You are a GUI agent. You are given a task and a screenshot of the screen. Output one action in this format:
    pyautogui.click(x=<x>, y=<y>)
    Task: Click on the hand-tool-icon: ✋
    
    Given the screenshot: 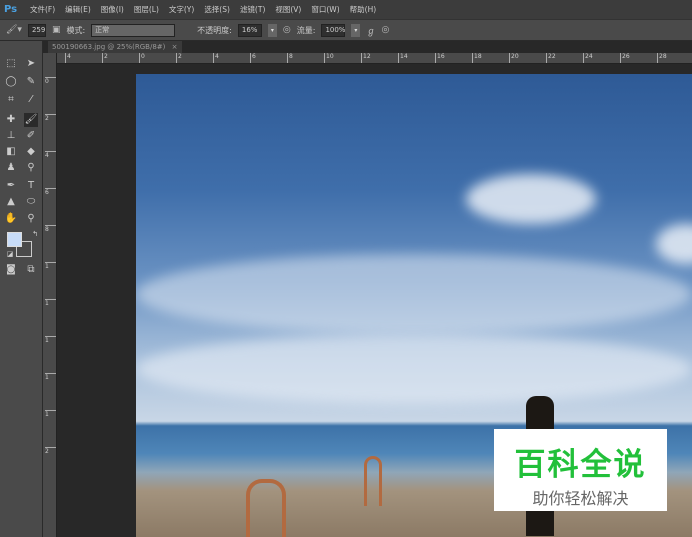 What is the action you would take?
    pyautogui.click(x=11, y=219)
    